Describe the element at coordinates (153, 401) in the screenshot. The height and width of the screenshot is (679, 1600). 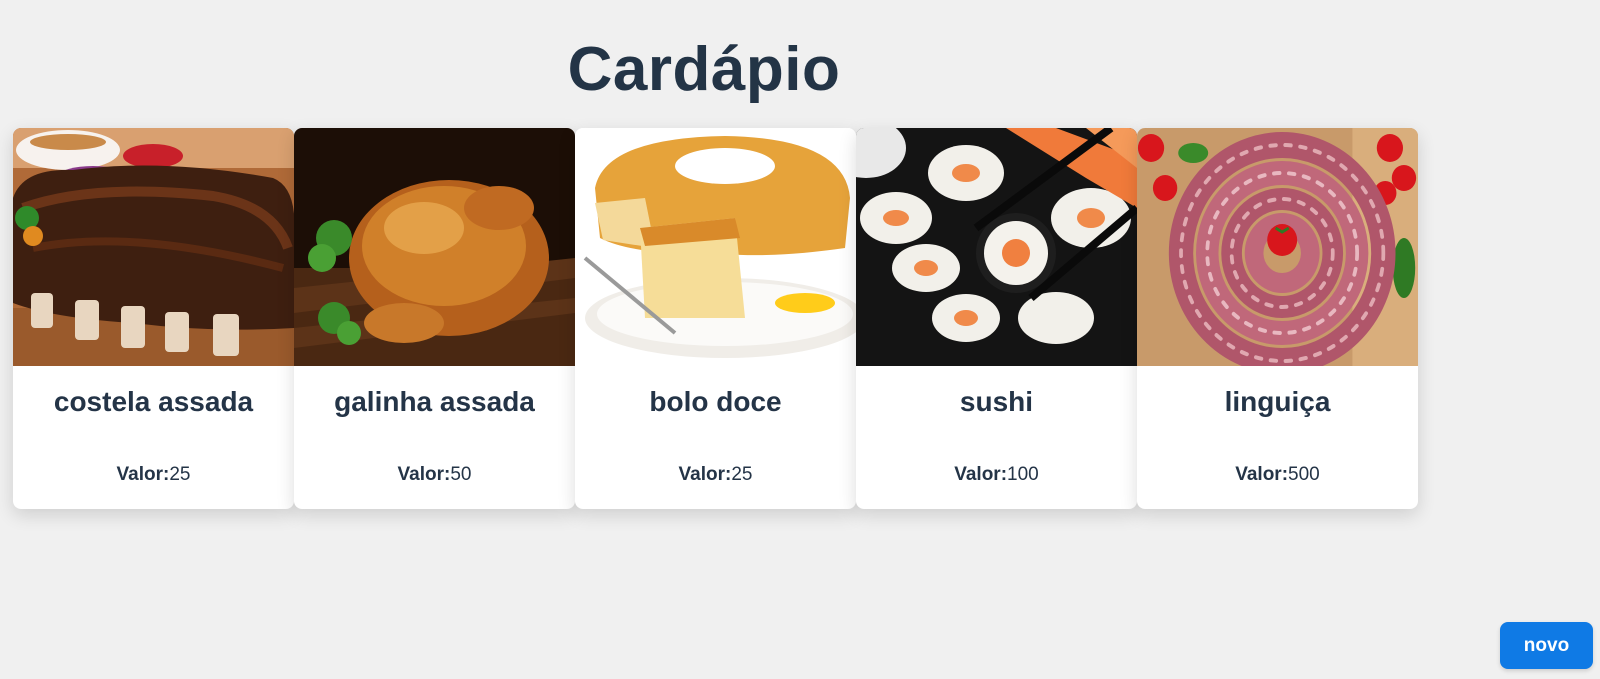
I see `card-title: costela assada` at that location.